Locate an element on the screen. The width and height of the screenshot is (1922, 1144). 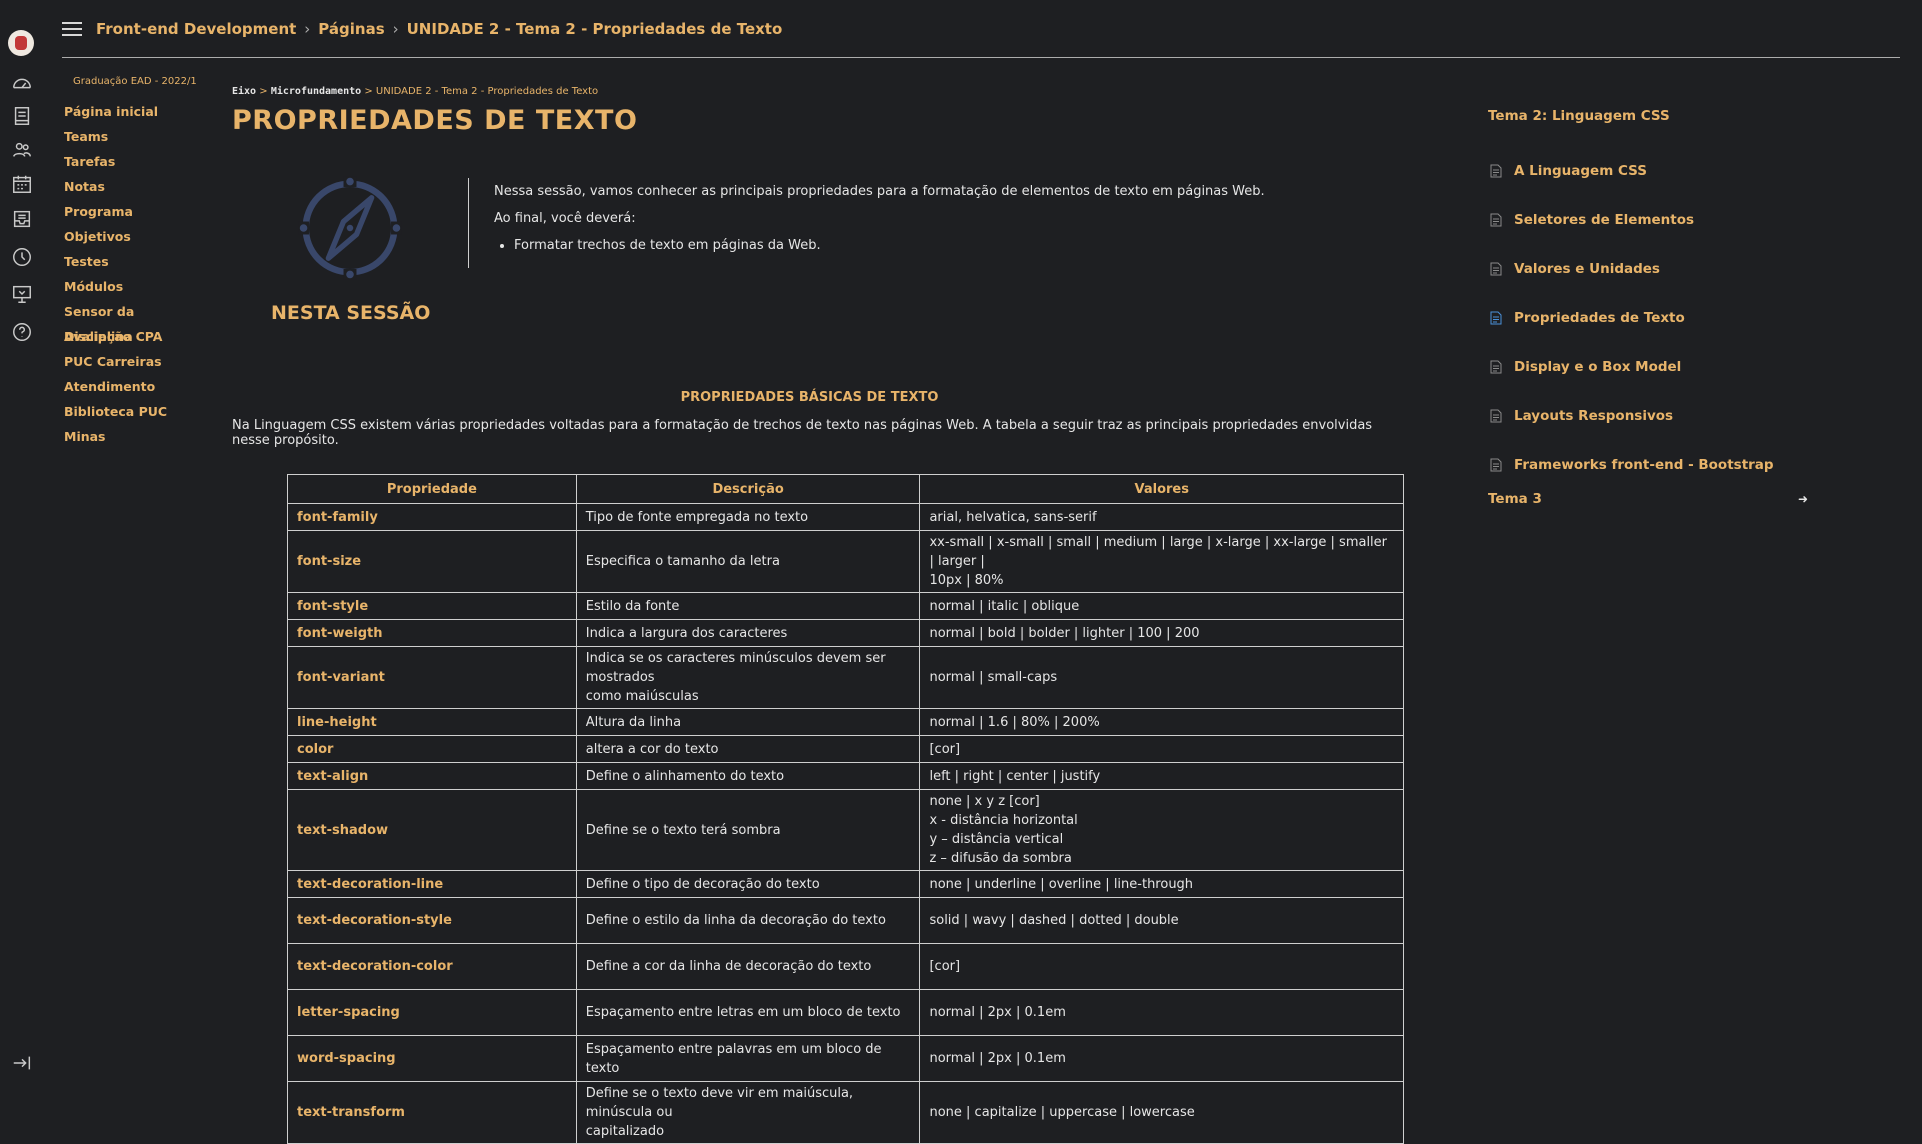
property-cell: text-decoration-style is located at coordinates (432, 920).